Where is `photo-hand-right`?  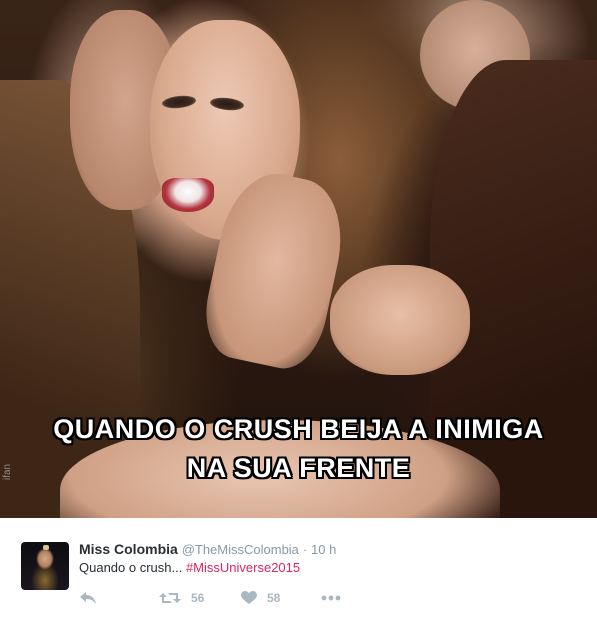 photo-hand-right is located at coordinates (400, 320).